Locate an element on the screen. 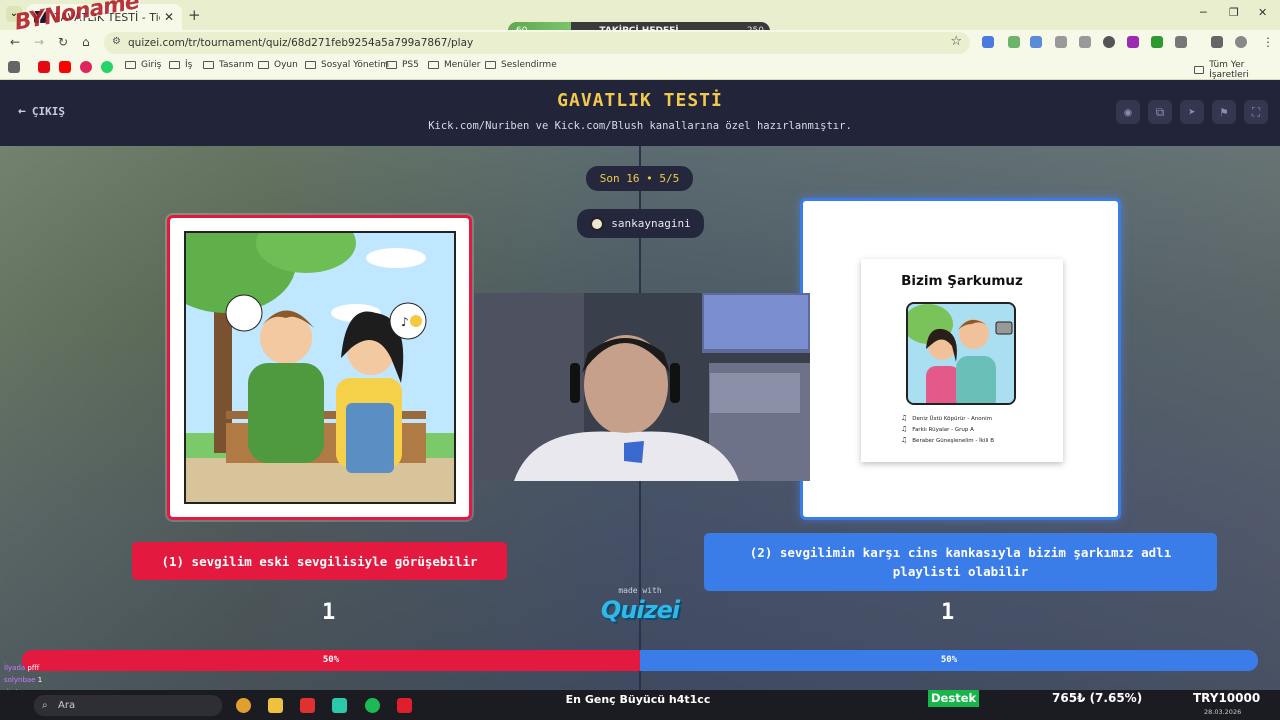 This screenshot has width=1280, height=720. all-bookmarks-folder: Tüm Yer İşaretleri is located at coordinates (1237, 70).